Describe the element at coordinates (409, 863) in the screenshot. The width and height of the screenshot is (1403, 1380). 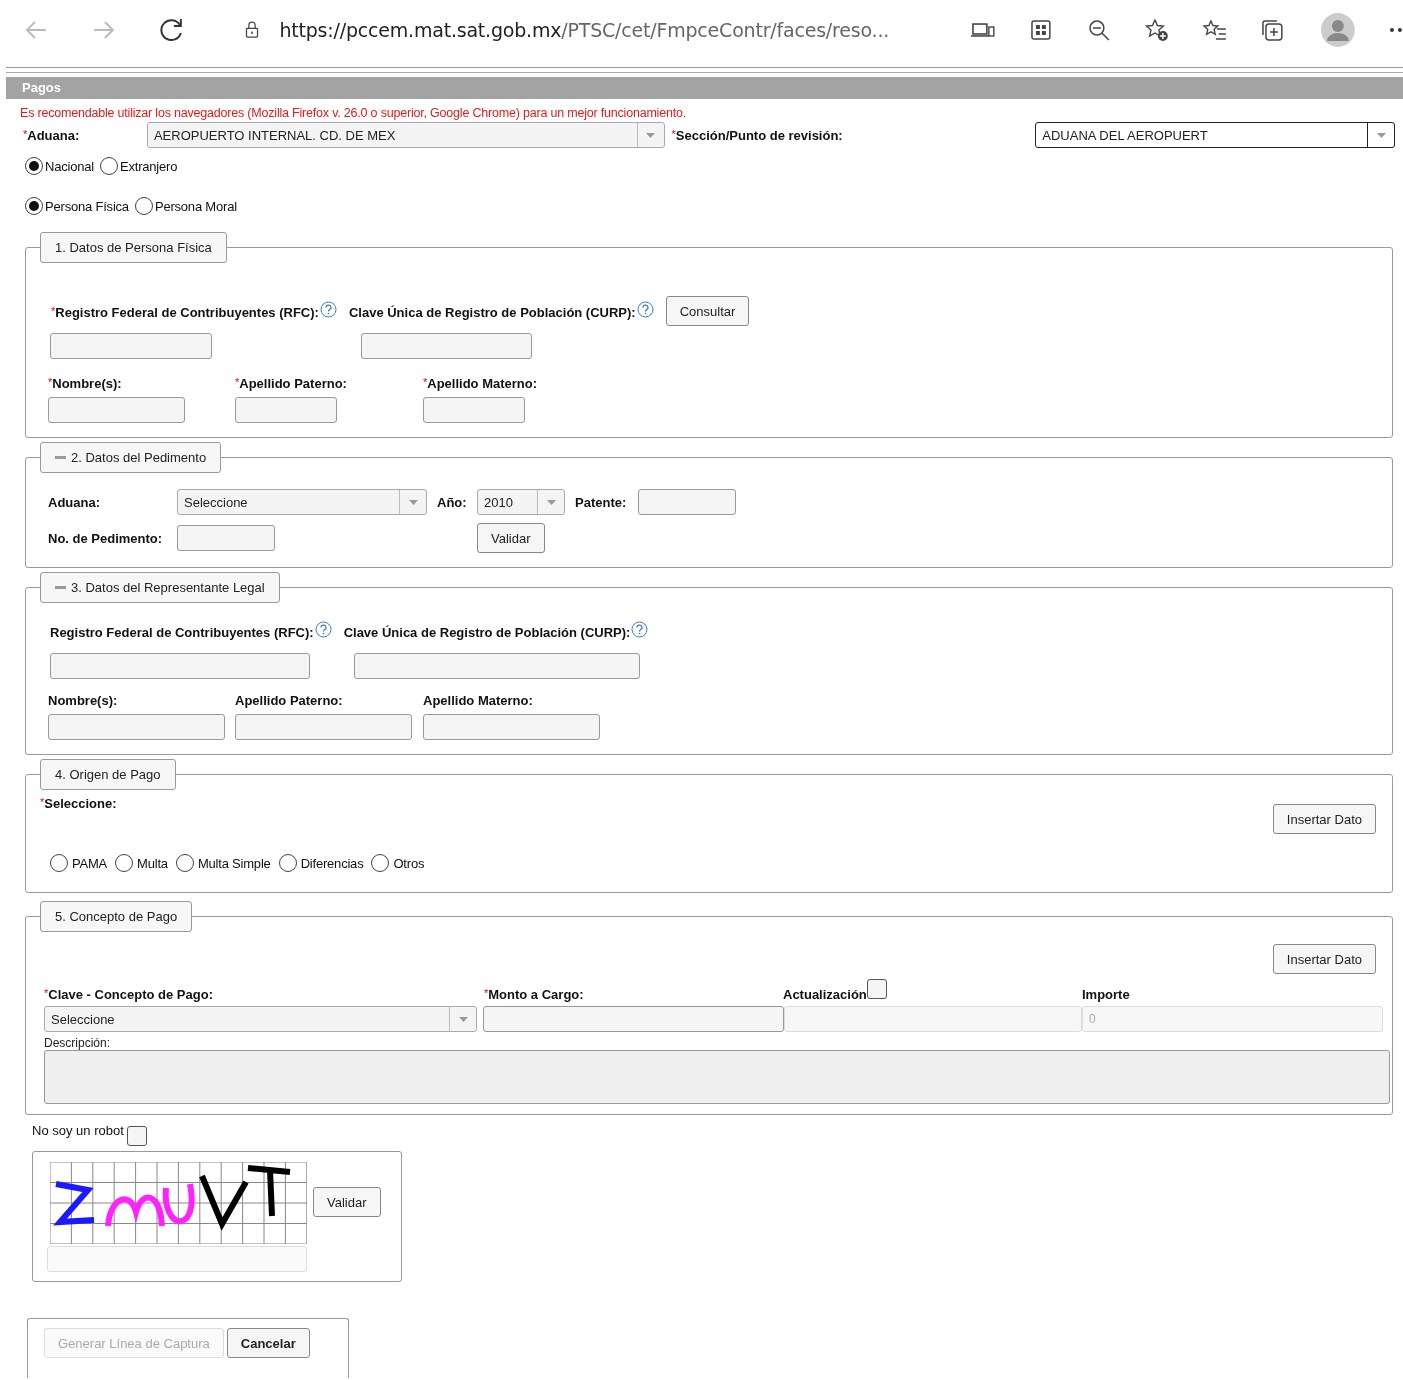
I see `radio-label: Otros` at that location.